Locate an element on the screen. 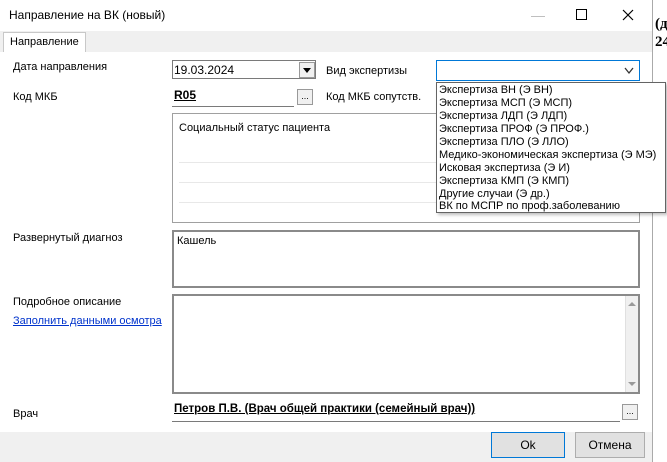  mkb-related-label: Код МКБ сопутств. is located at coordinates (374, 97).